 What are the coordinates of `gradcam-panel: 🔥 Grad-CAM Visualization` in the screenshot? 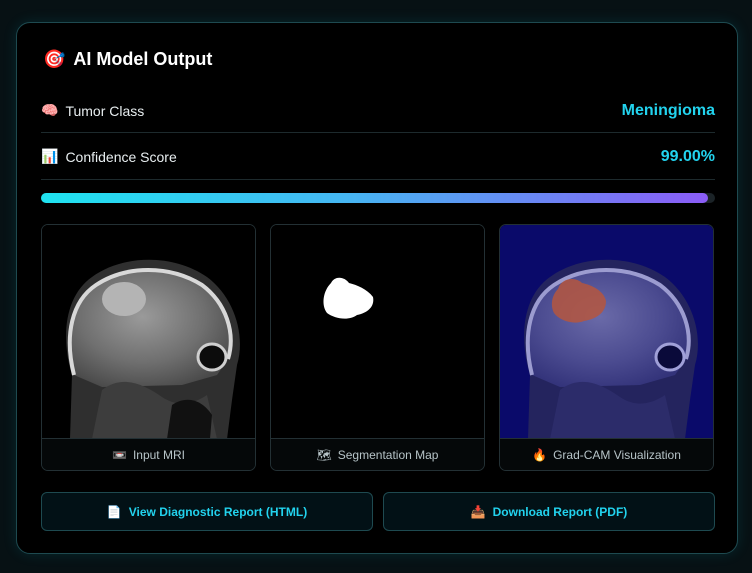 It's located at (606, 347).